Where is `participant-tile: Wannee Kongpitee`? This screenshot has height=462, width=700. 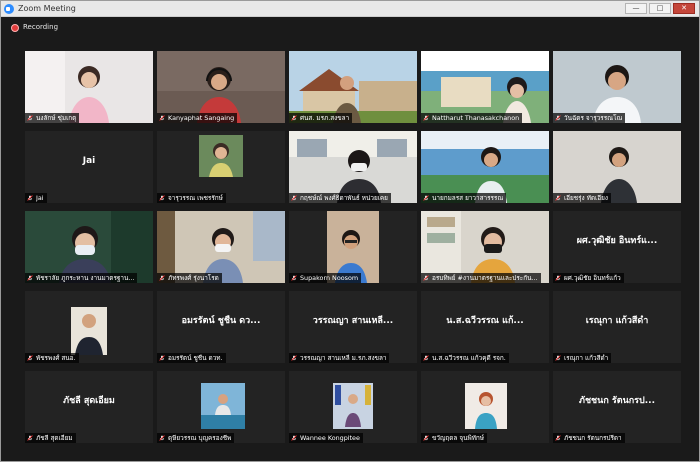 participant-tile: Wannee Kongpitee is located at coordinates (353, 407).